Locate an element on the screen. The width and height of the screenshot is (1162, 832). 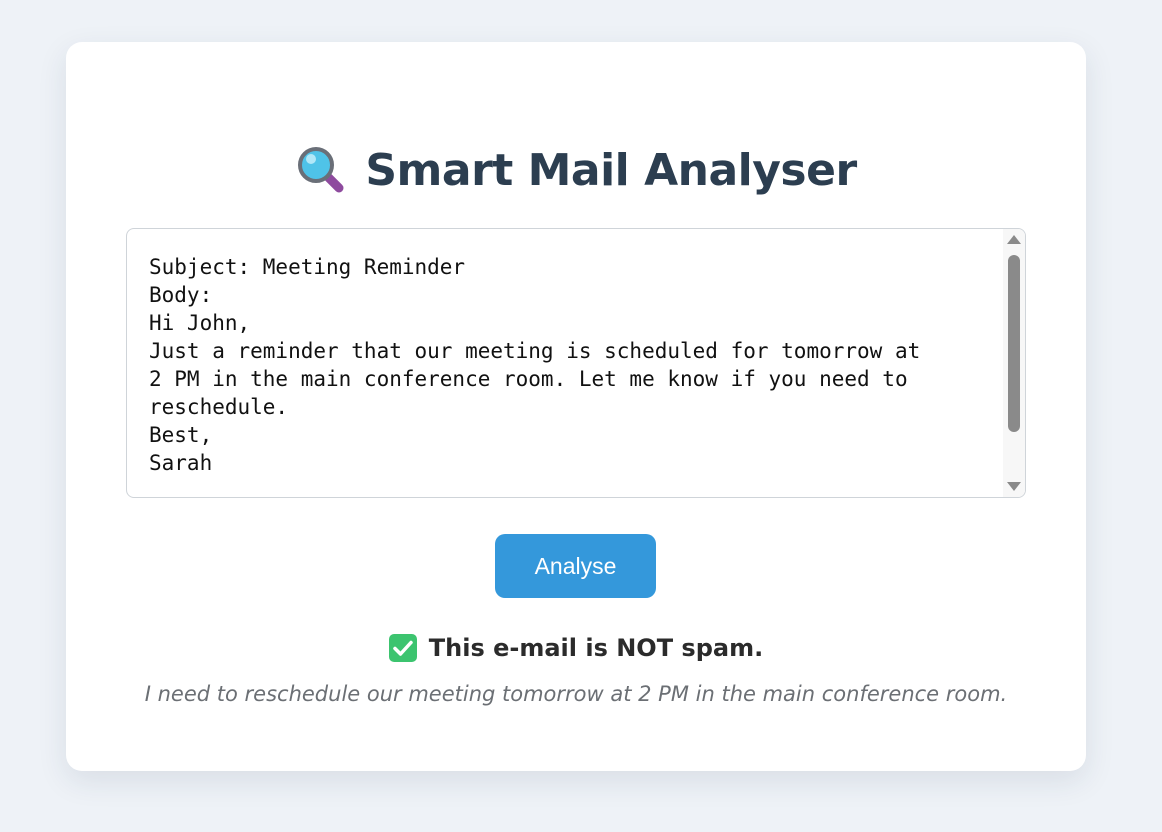
scroll-thumb is located at coordinates (1014, 343).